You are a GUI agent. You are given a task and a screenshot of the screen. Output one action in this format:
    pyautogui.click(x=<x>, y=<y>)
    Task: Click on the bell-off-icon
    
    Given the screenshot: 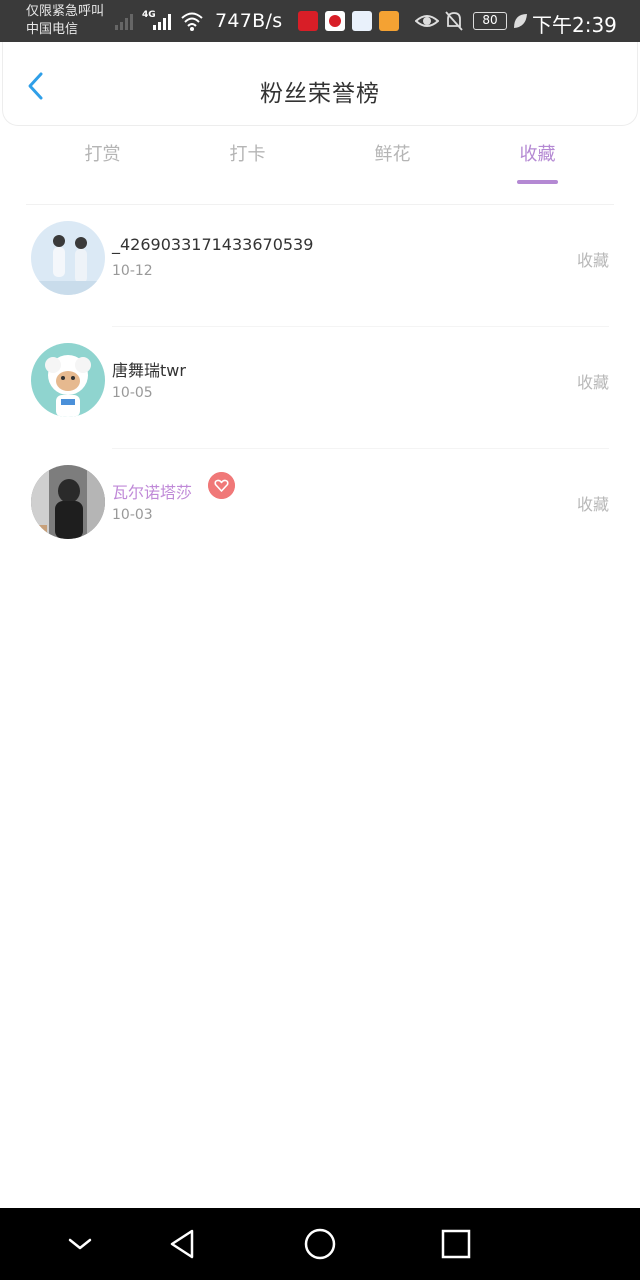 What is the action you would take?
    pyautogui.click(x=454, y=21)
    